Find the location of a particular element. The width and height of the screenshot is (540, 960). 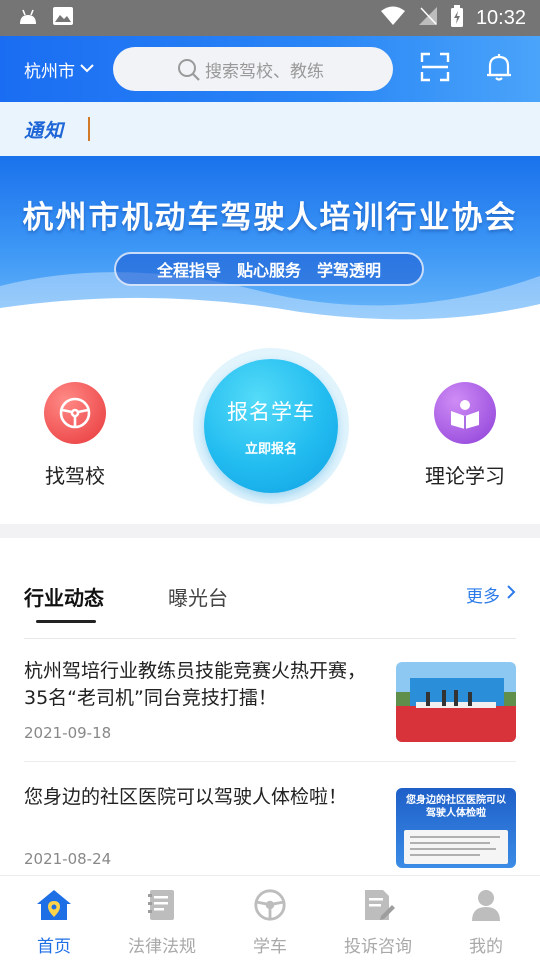

notification-button is located at coordinates (499, 69).